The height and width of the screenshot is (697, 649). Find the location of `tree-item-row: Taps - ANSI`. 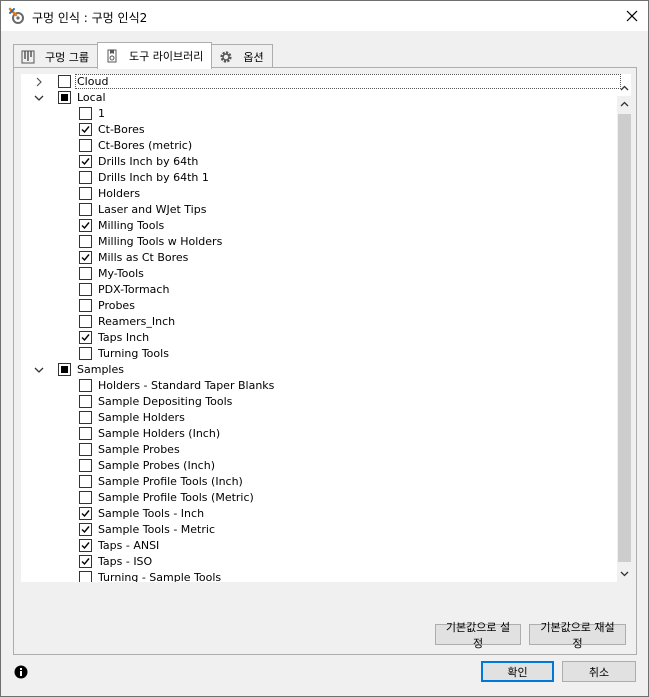

tree-item-row: Taps - ANSI is located at coordinates (319, 546).